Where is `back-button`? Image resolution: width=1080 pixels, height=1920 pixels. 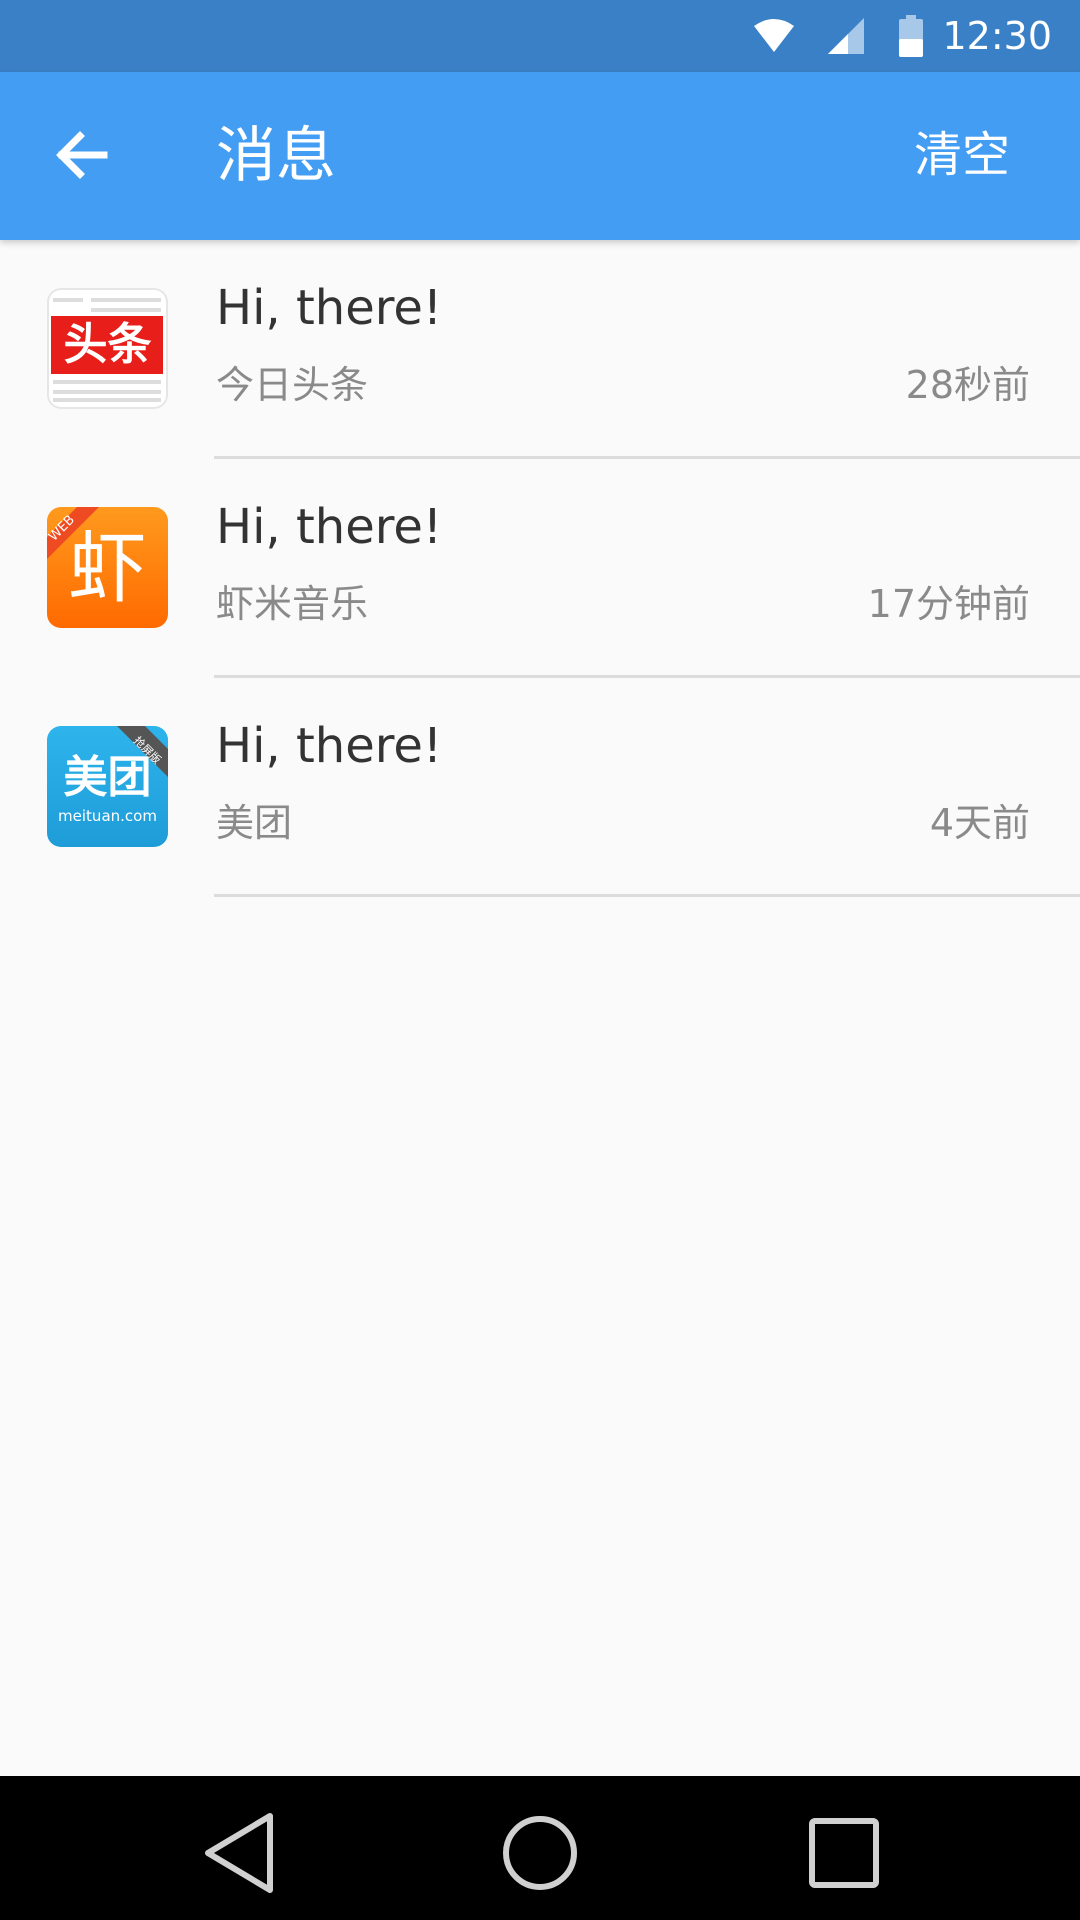
back-button is located at coordinates (81, 155).